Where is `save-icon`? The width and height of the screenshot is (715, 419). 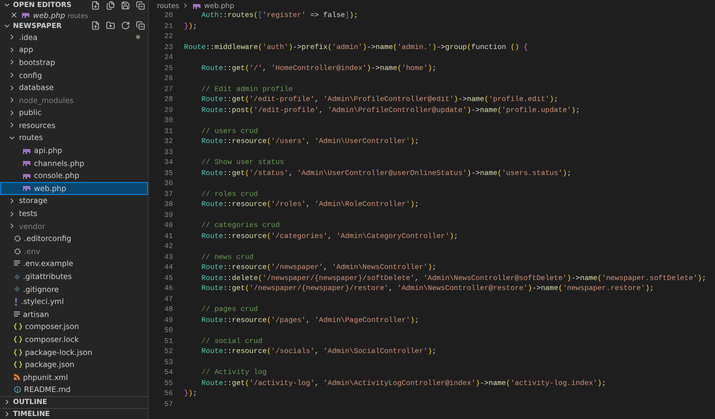 save-icon is located at coordinates (125, 5).